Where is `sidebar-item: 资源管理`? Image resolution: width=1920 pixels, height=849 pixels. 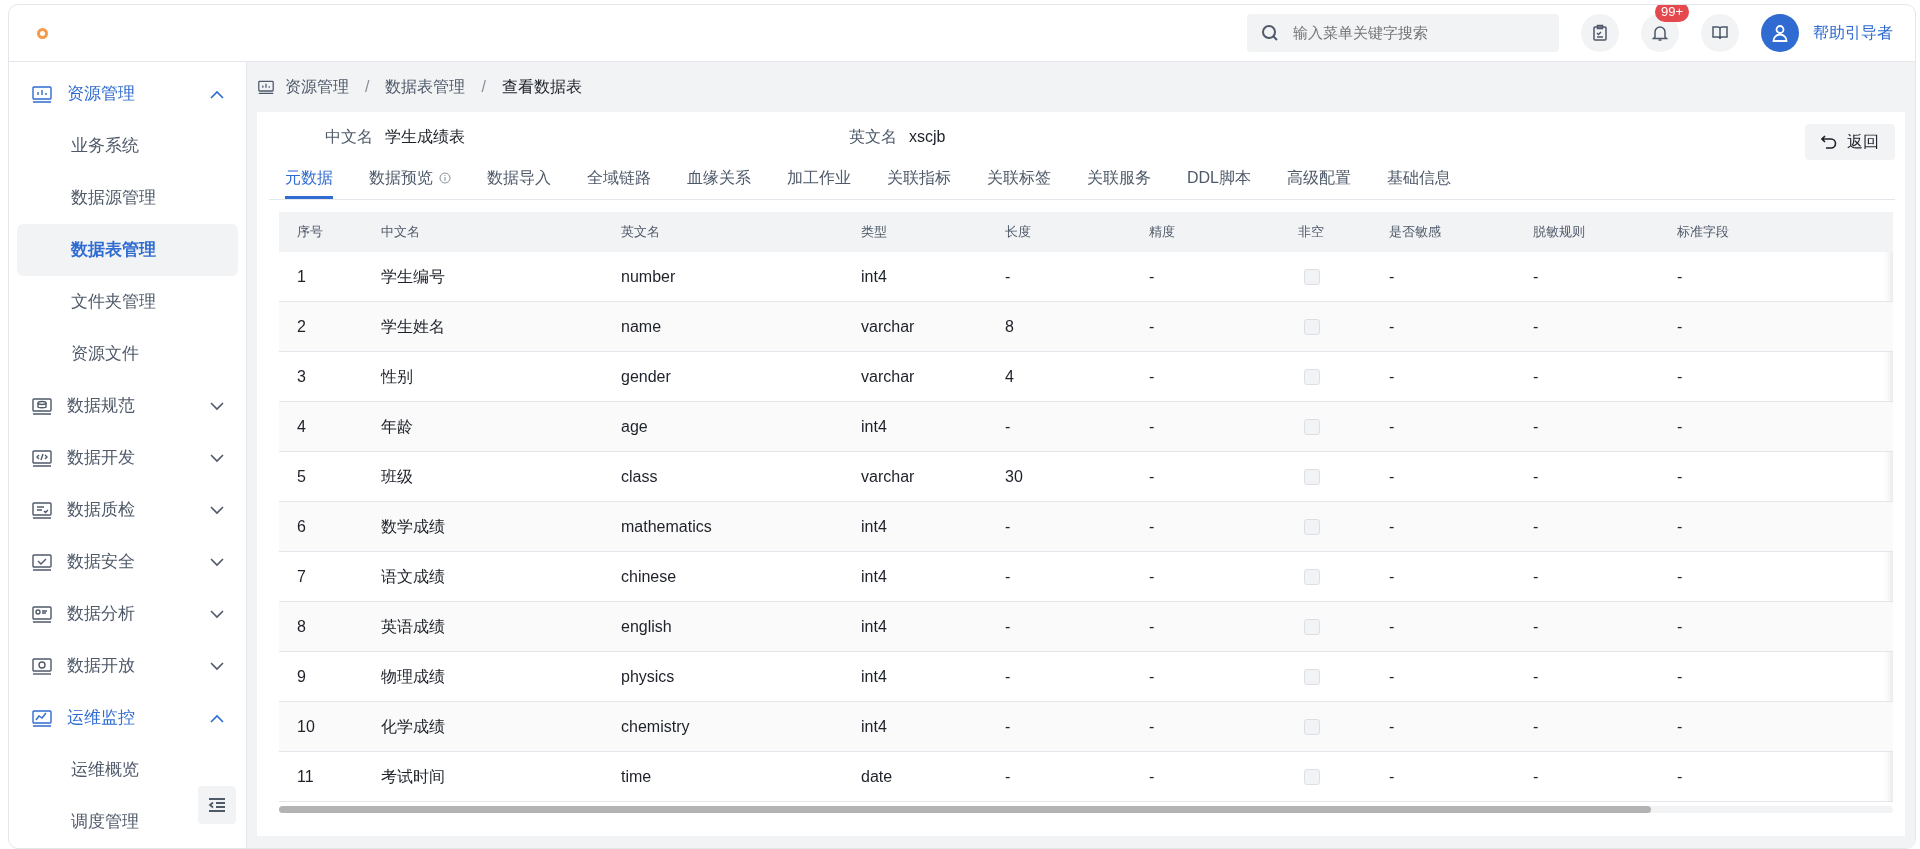
sidebar-item: 资源管理 is located at coordinates (127, 94).